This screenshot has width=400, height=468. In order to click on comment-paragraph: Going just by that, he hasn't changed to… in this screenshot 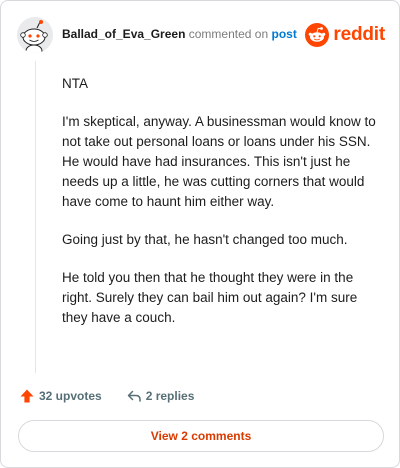, I will do `click(205, 239)`.